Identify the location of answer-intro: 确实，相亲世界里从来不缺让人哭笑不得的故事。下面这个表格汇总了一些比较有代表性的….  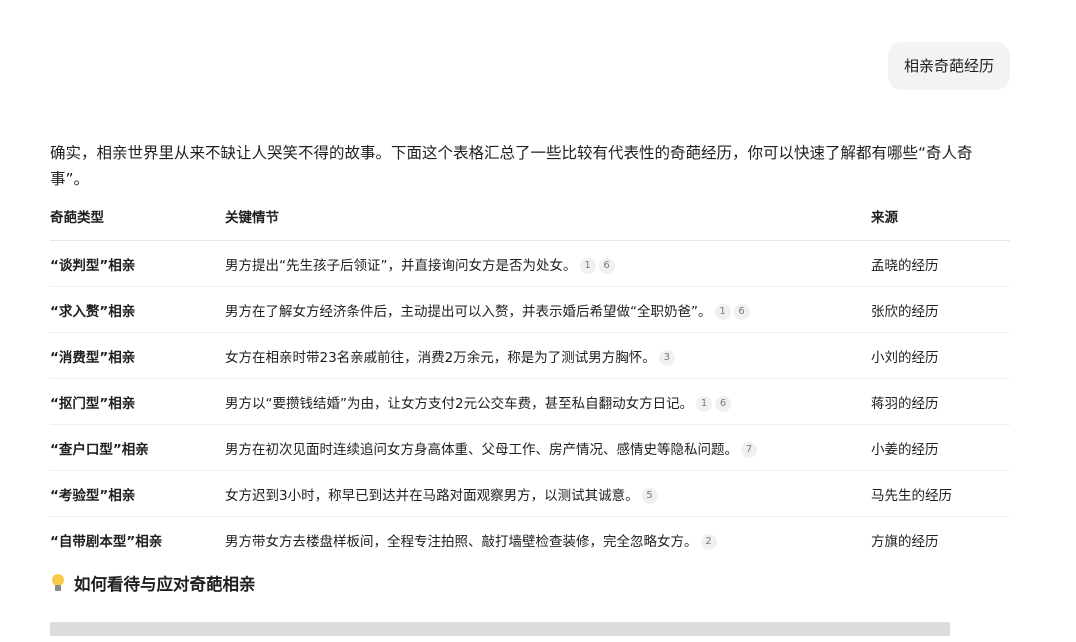
(511, 166).